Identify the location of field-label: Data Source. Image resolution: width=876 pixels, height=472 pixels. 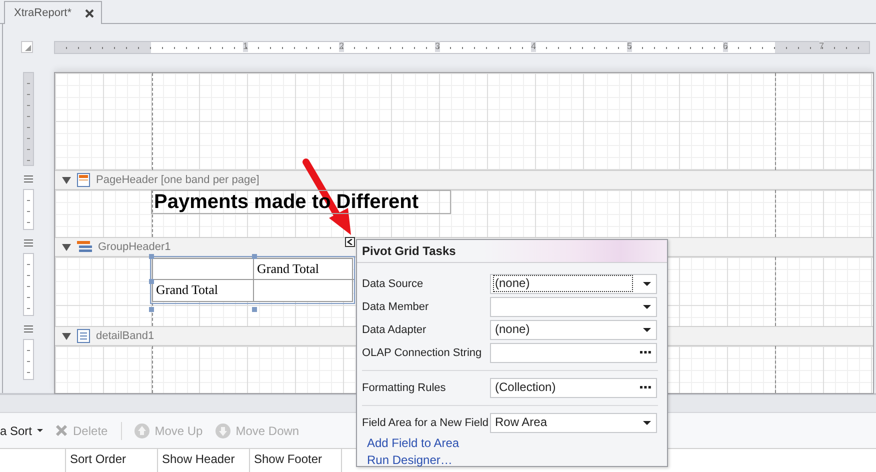
(393, 284).